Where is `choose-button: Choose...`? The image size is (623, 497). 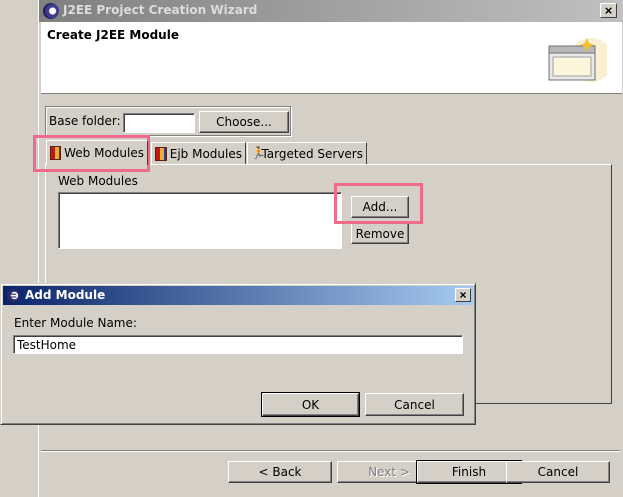
choose-button: Choose... is located at coordinates (244, 122).